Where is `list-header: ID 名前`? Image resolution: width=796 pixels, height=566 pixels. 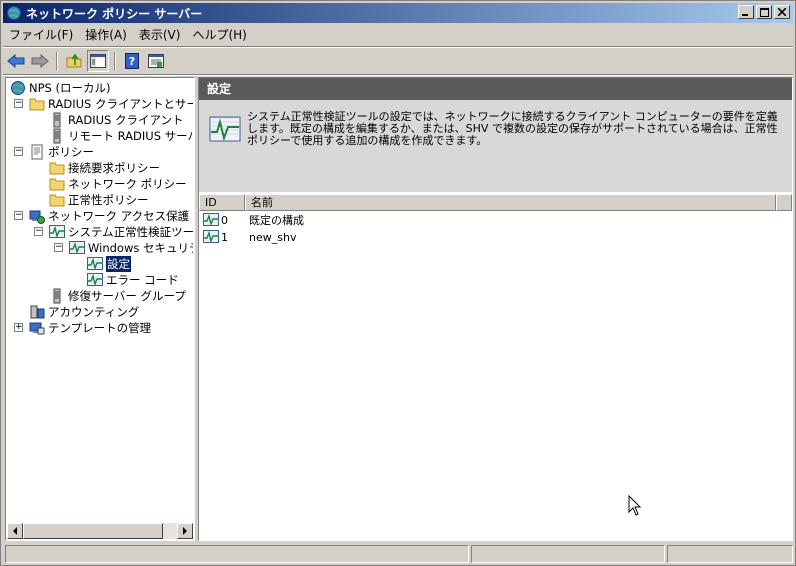
list-header: ID 名前 is located at coordinates (495, 202).